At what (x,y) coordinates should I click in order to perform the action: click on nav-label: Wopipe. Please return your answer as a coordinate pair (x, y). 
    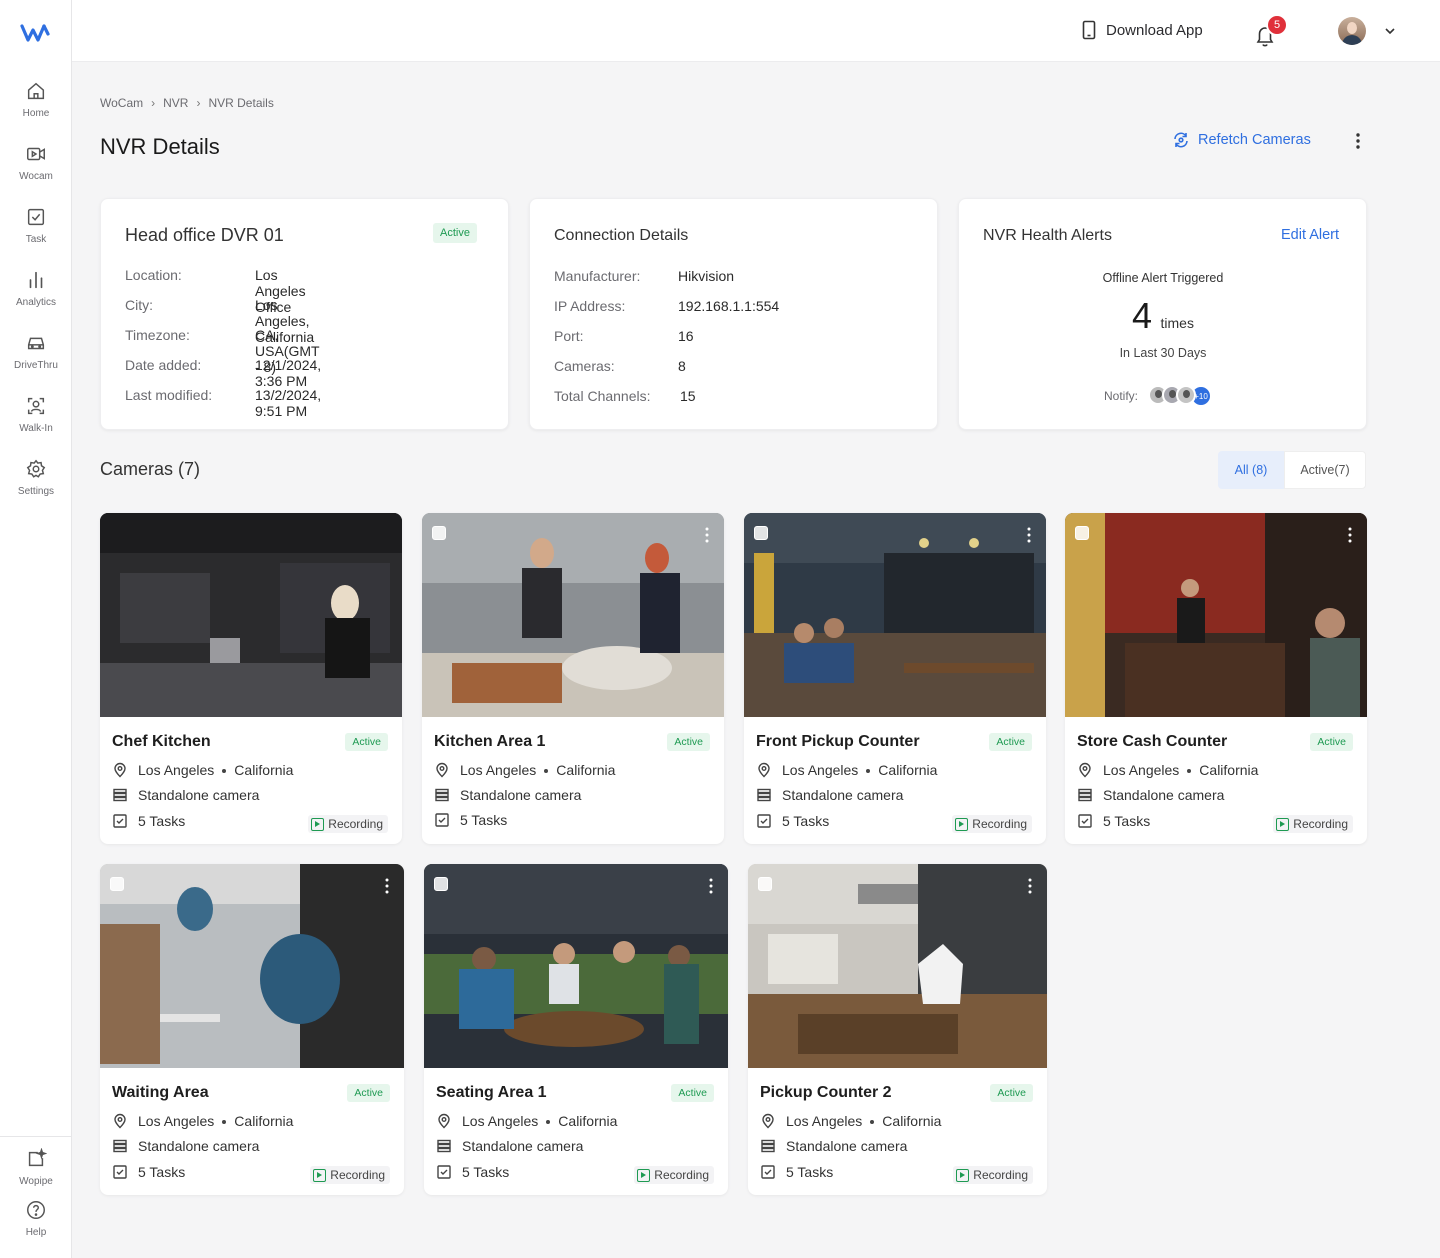
    Looking at the image, I should click on (36, 1181).